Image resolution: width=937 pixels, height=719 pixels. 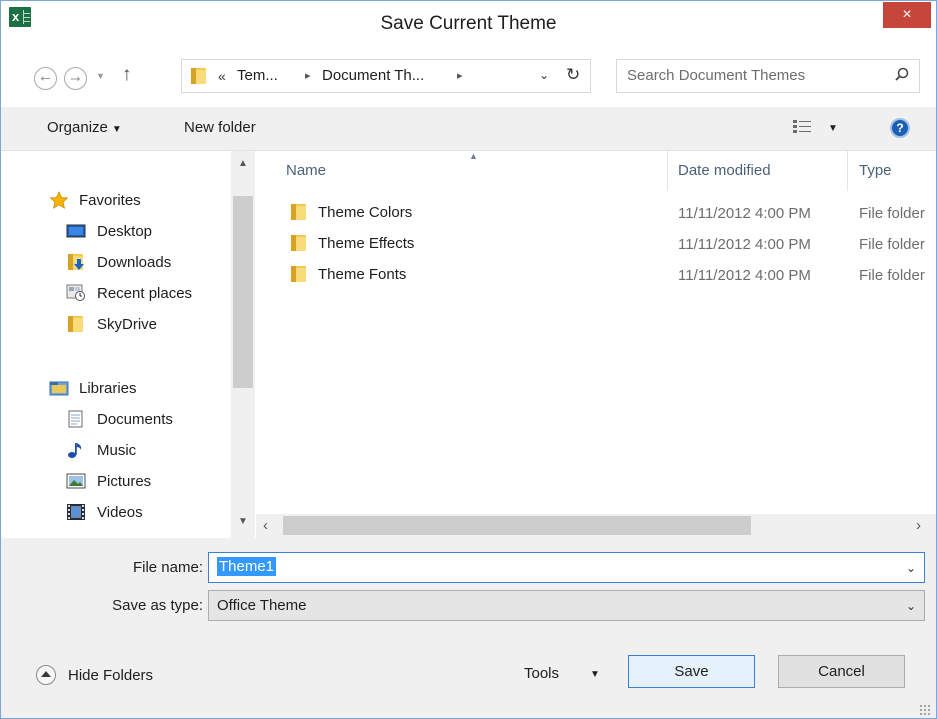 I want to click on file-name: Theme Fonts, so click(x=362, y=274).